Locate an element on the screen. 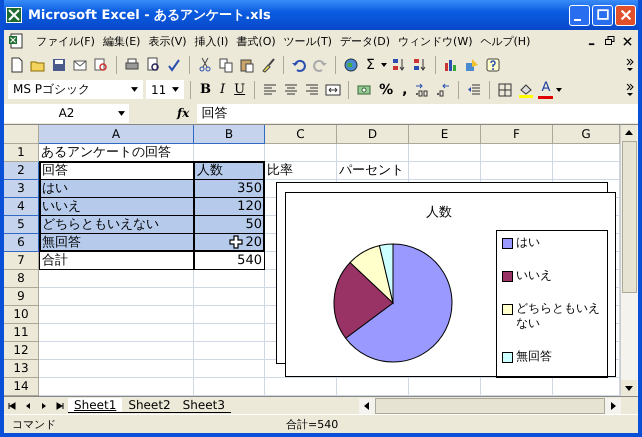 This screenshot has height=437, width=642. printer-icon is located at coordinates (132, 64).